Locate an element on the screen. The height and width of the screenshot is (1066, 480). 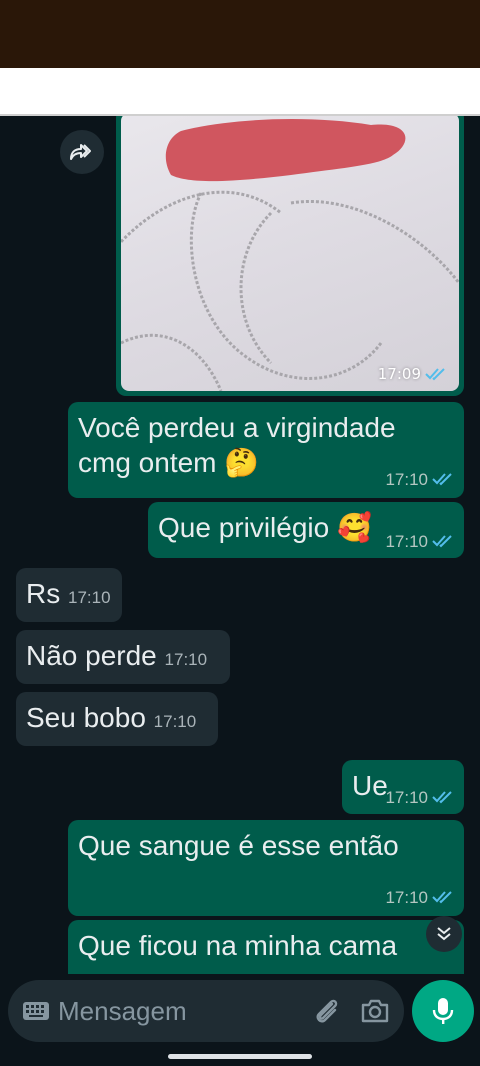
message-text: Que privilégio 🥰 is located at coordinates (265, 527).